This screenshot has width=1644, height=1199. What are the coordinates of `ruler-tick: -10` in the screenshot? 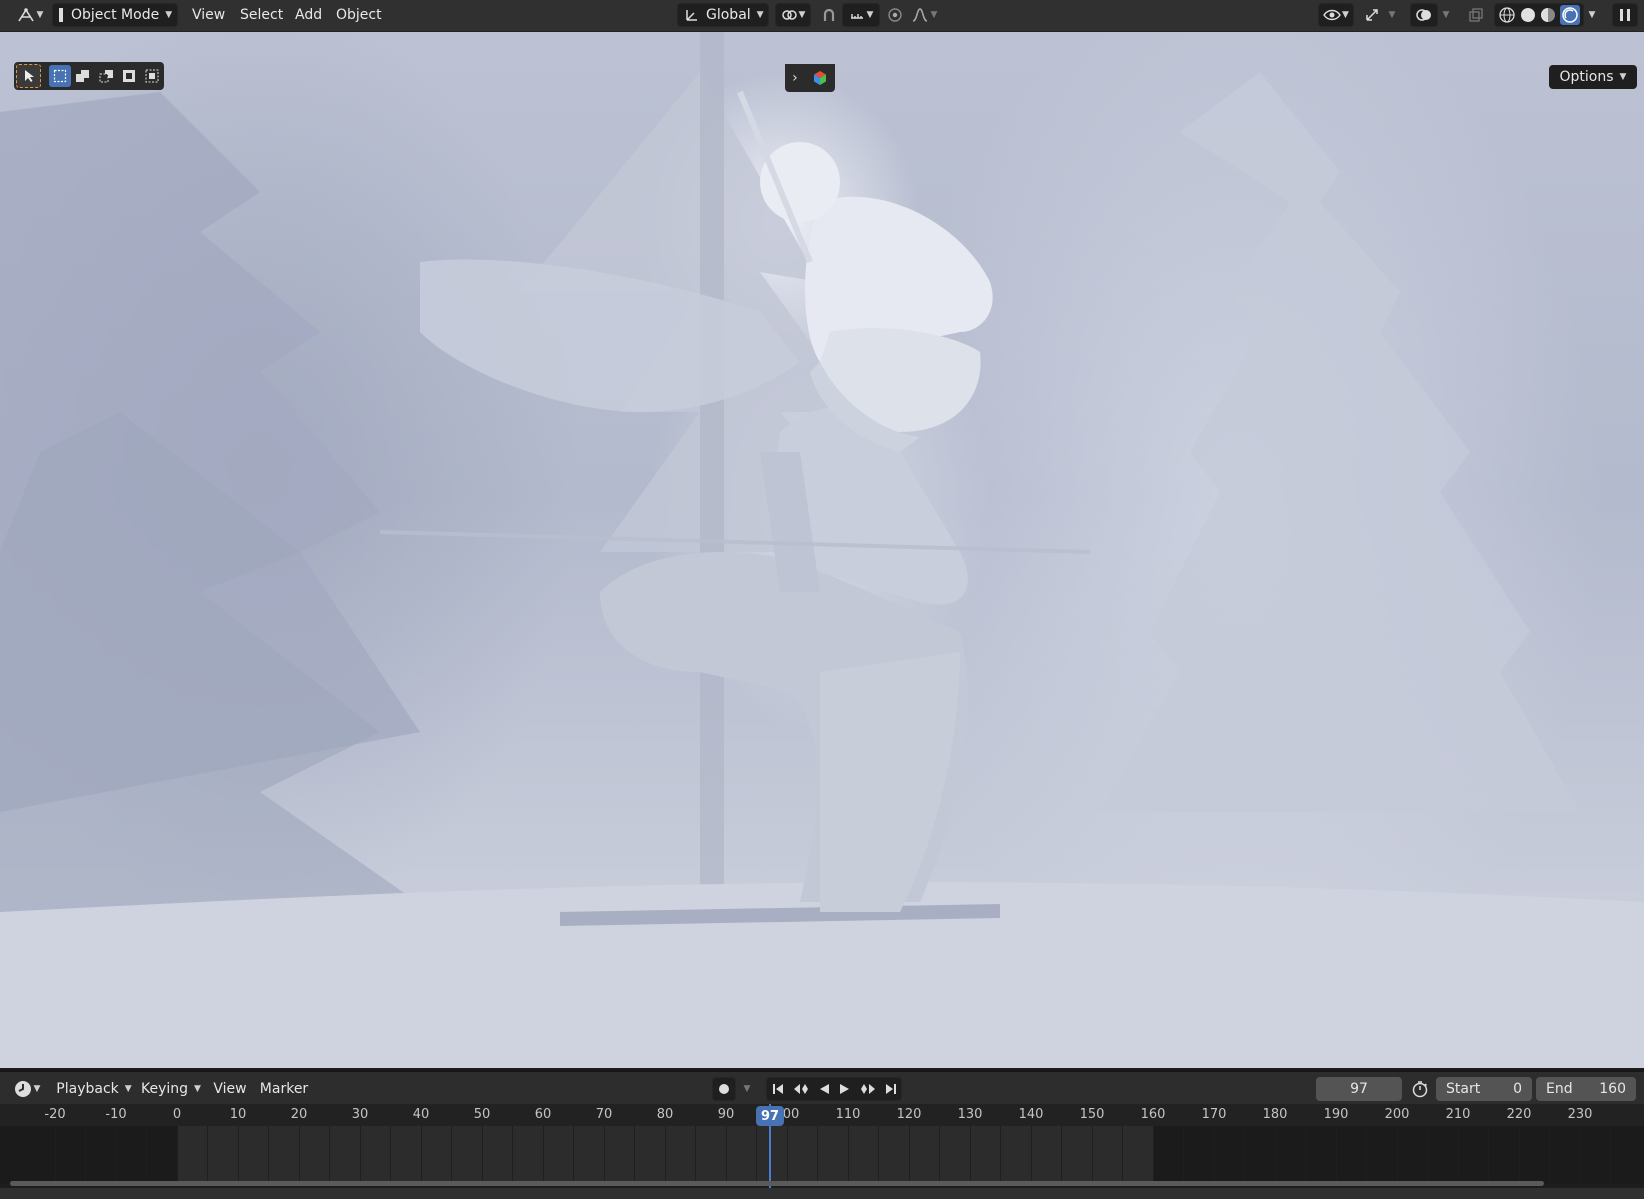 It's located at (116, 1114).